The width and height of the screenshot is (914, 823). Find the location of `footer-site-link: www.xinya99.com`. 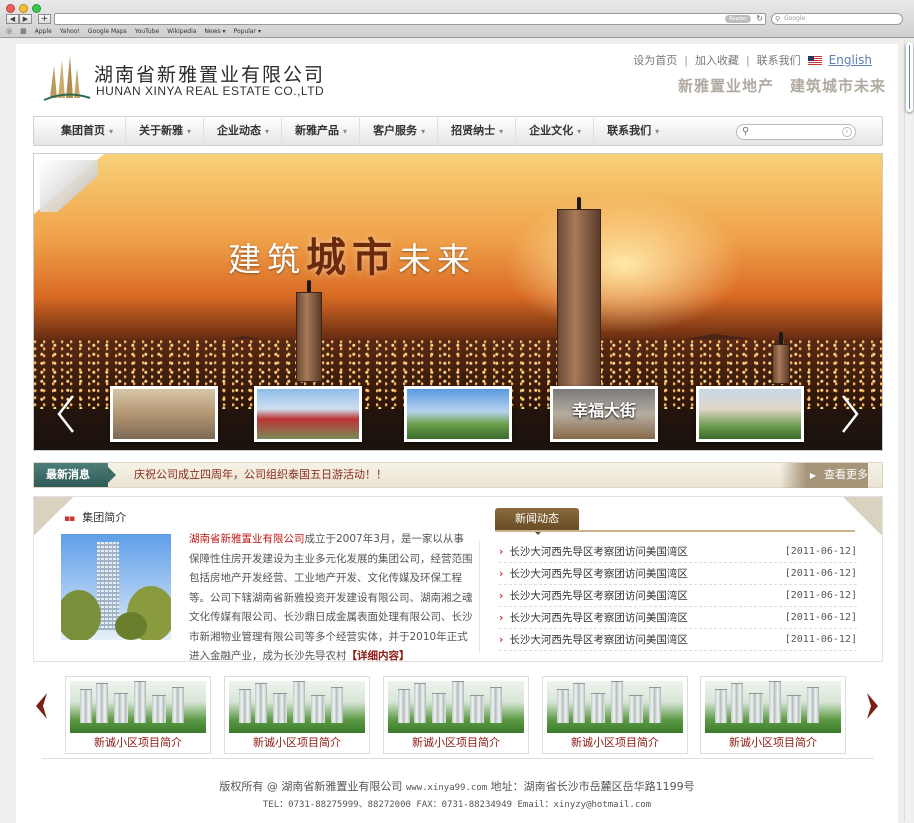

footer-site-link: www.xinya99.com is located at coordinates (446, 788).